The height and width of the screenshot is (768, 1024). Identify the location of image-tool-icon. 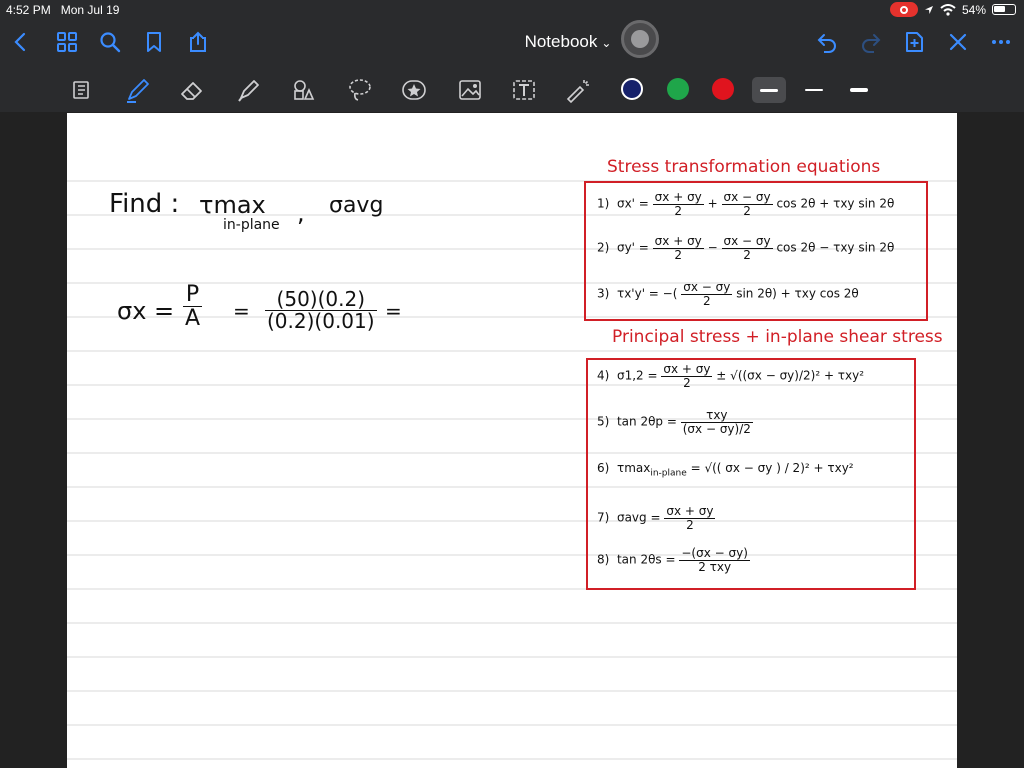
(470, 90).